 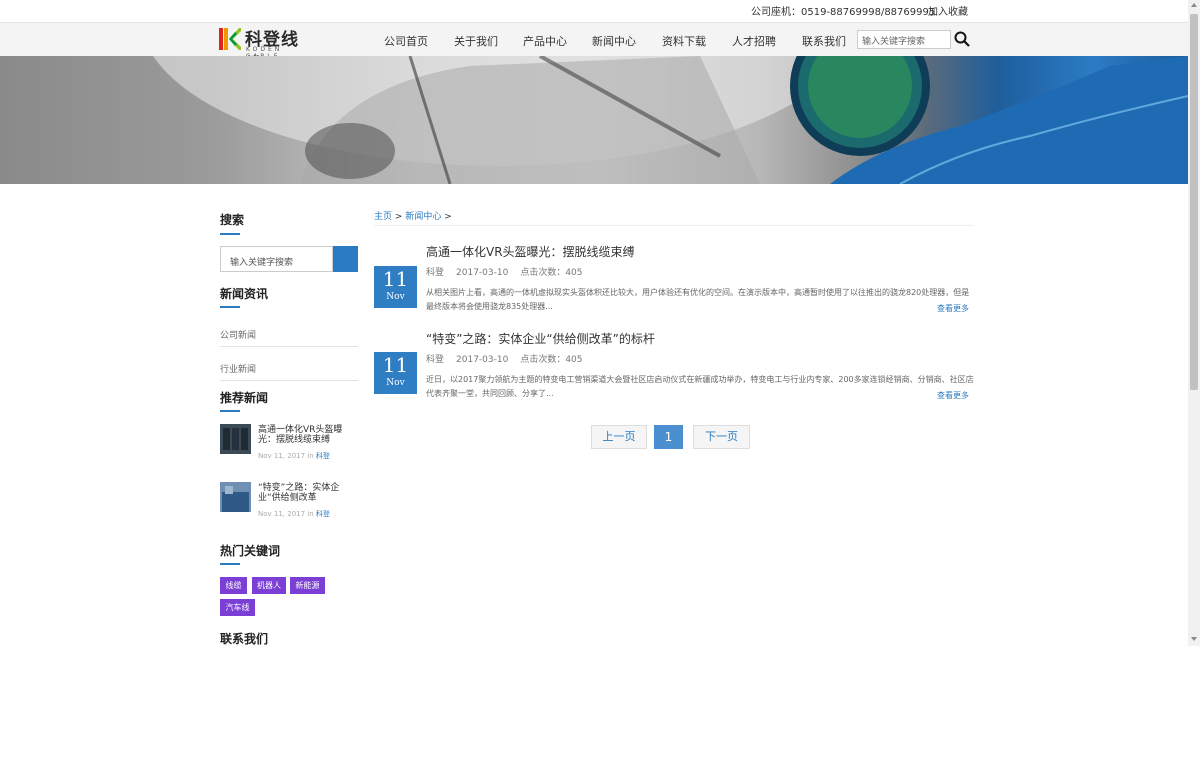 I want to click on header-search-input: 输入关键字搜索, so click(x=904, y=39).